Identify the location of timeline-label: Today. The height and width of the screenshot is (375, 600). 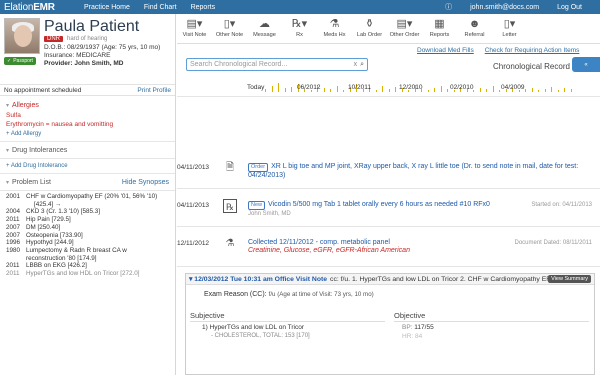
(256, 87).